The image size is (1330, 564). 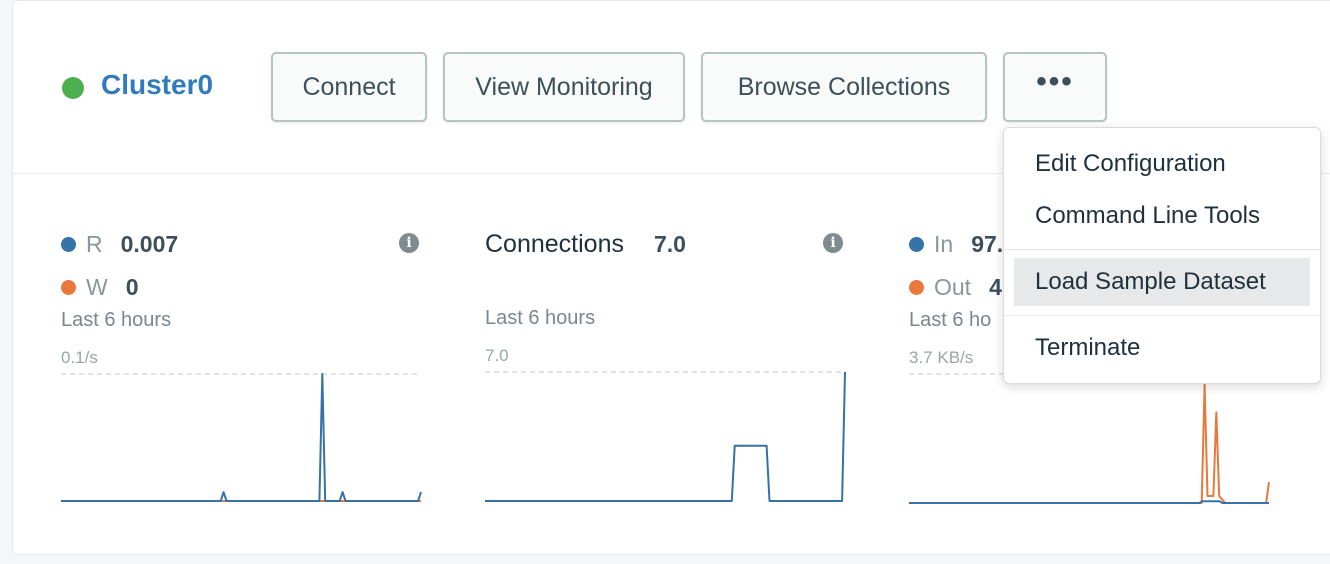 I want to click on menu-item-load-sample-dataset: Load Sample Dataset, so click(x=1162, y=282).